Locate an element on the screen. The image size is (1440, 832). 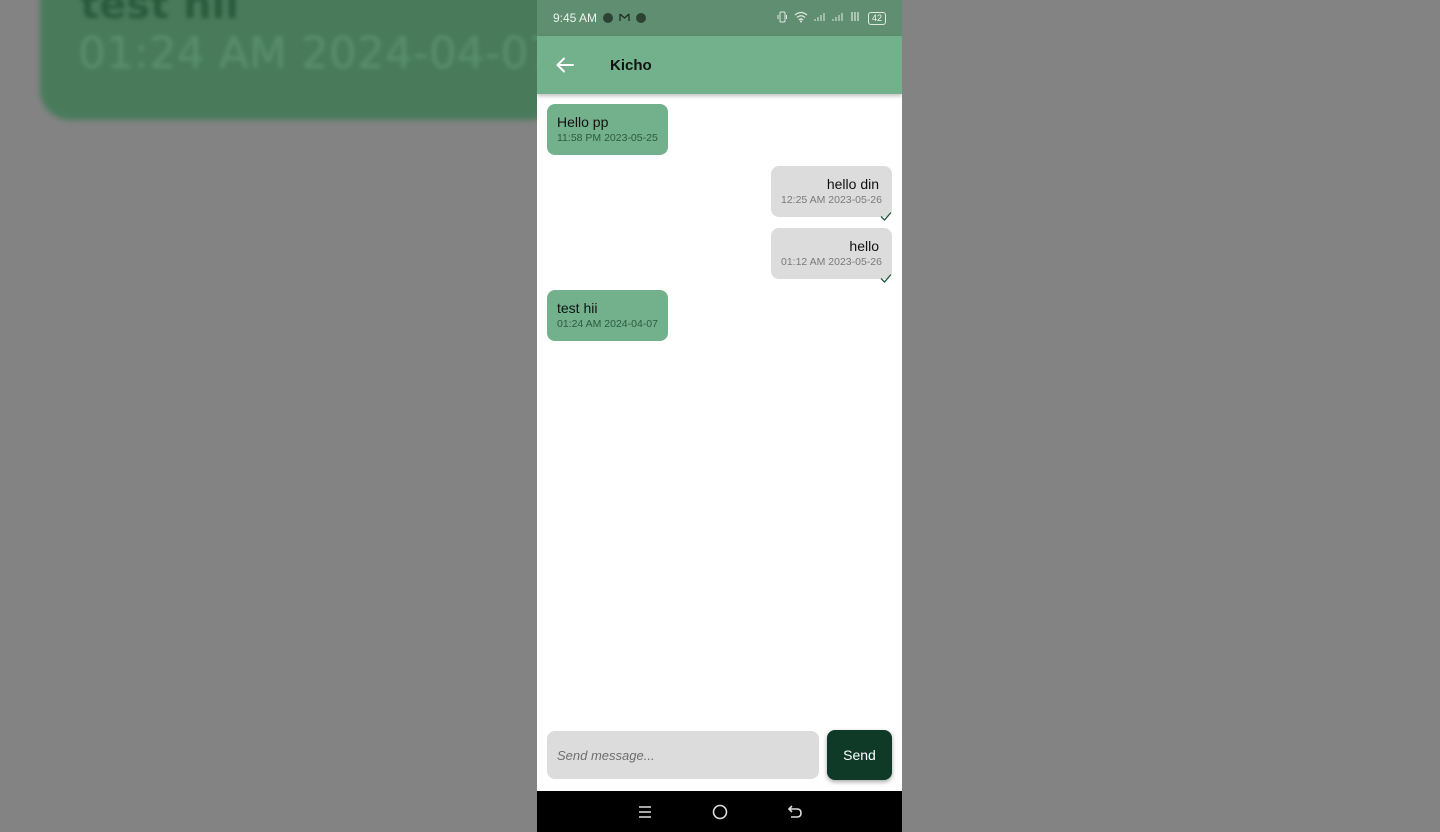
message-time: 01:12 AM 2023-05-26 is located at coordinates (831, 262).